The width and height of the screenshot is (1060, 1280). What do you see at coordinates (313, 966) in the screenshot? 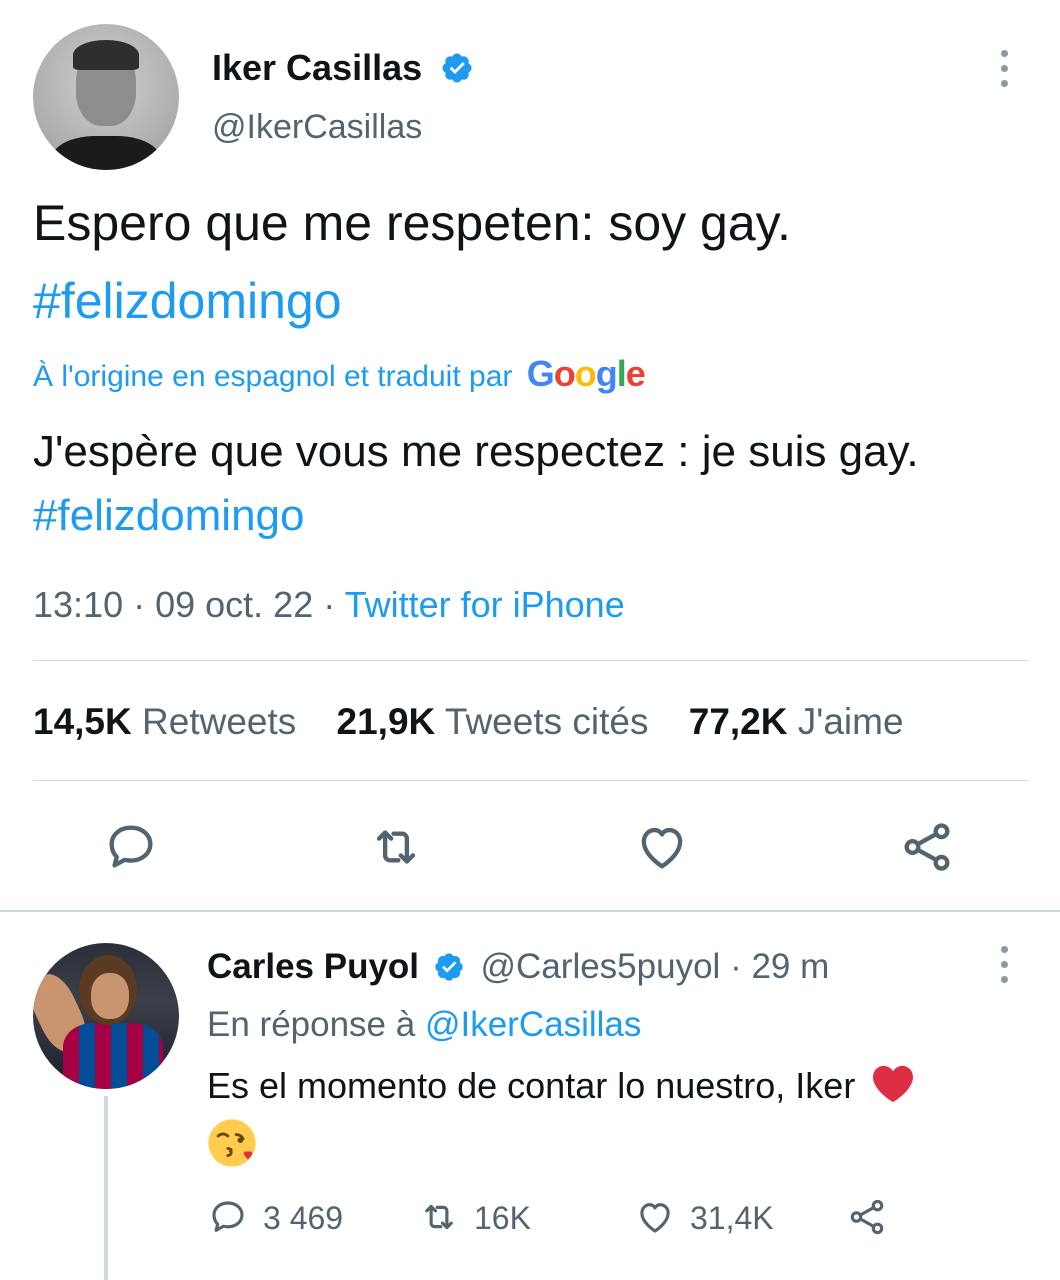
I see `reply-author-name: Carles Puyol` at bounding box center [313, 966].